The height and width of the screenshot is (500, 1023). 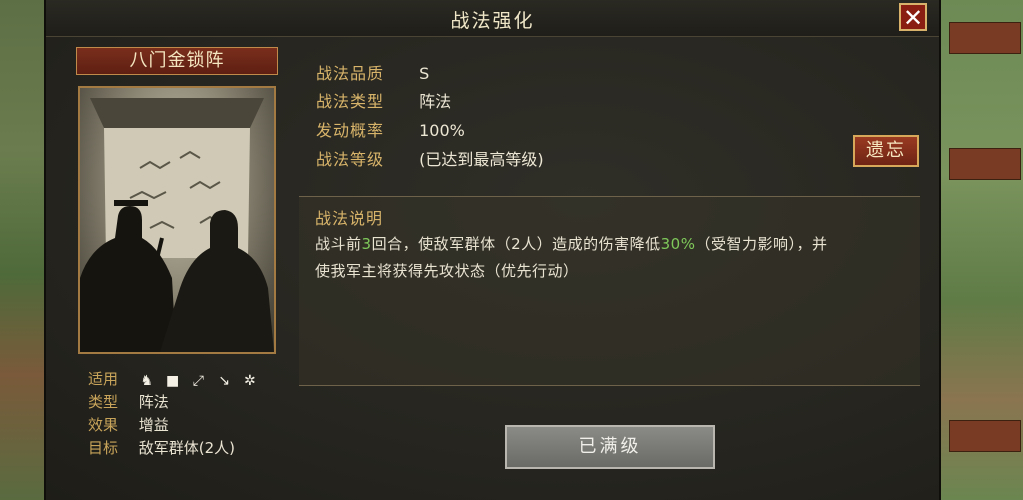 I want to click on type-label: 类型, so click(x=103, y=402).